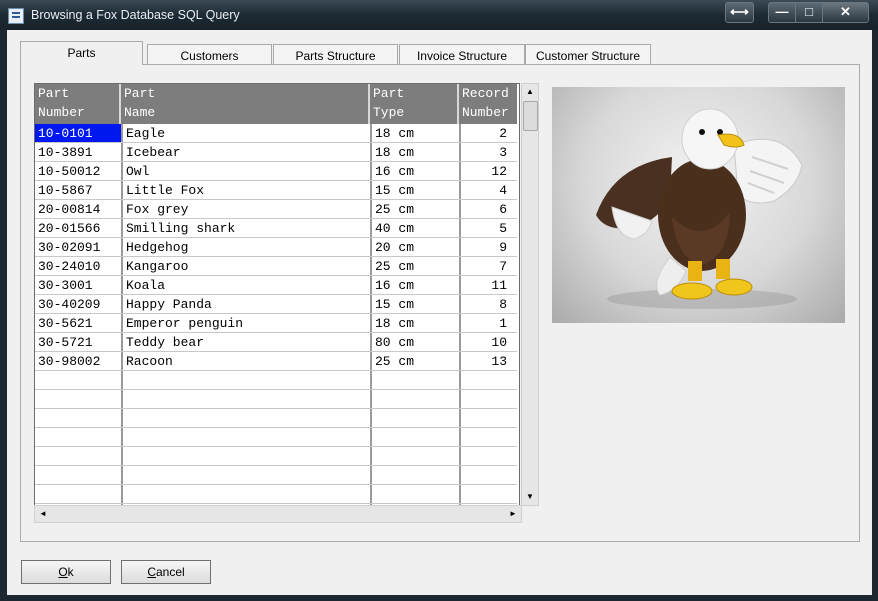 The width and height of the screenshot is (878, 601). What do you see at coordinates (246, 266) in the screenshot?
I see `cell-name: Kangaroo` at bounding box center [246, 266].